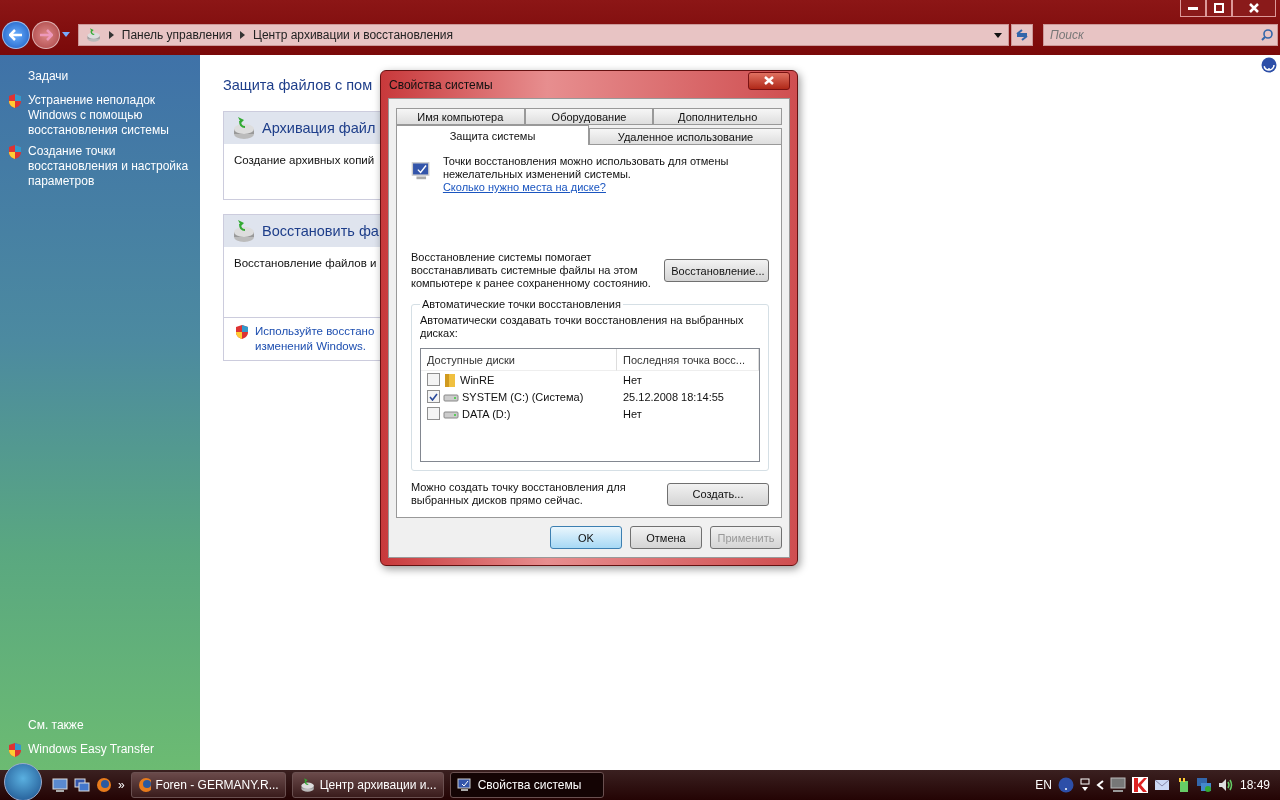  I want to click on taskbar-button: Свойства системы, so click(526, 785).